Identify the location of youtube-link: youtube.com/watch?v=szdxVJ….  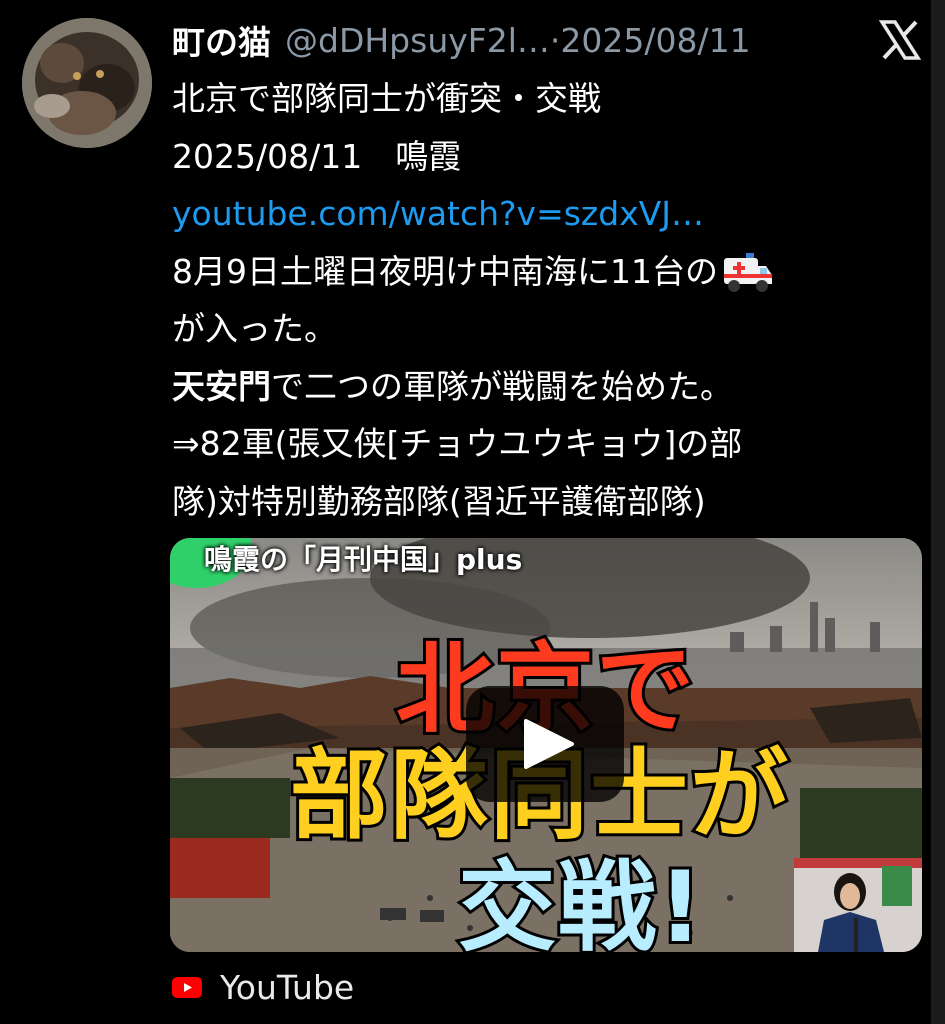
(438, 213).